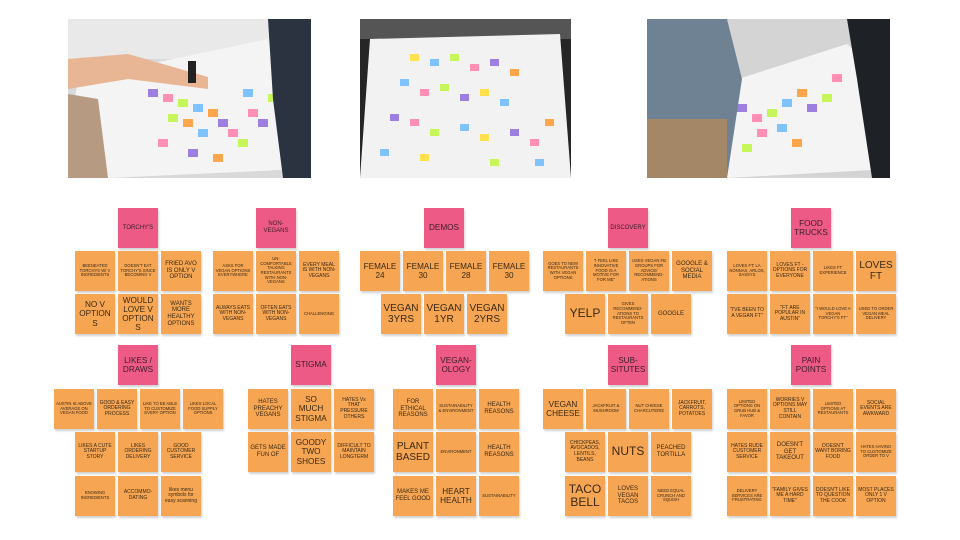  I want to click on sticky-note: VEGAN 1YR, so click(444, 314).